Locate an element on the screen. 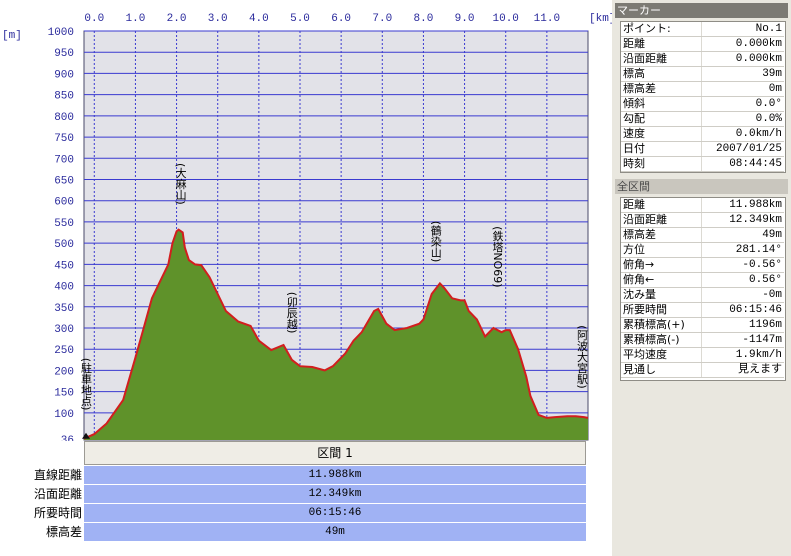  info-value: 見えます is located at coordinates (742, 370).